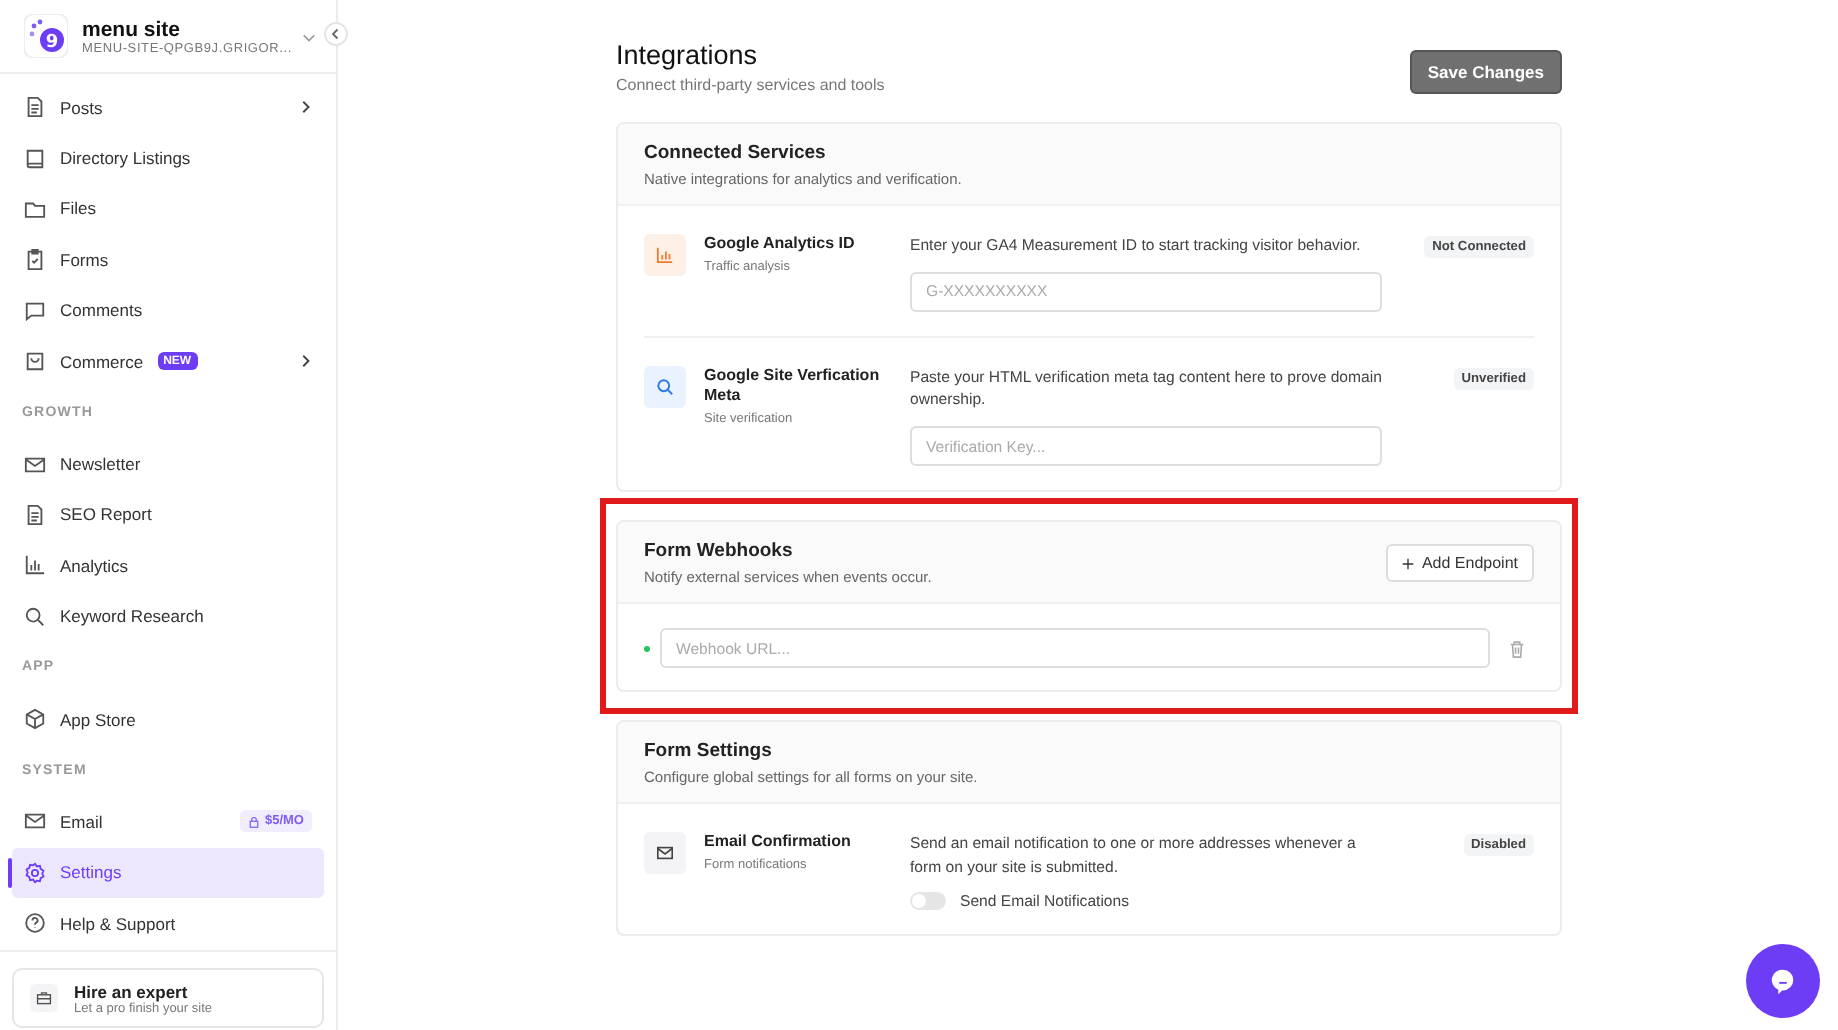 The width and height of the screenshot is (1838, 1030). What do you see at coordinates (780, 245) in the screenshot?
I see `service-name: Google Analytics ID` at bounding box center [780, 245].